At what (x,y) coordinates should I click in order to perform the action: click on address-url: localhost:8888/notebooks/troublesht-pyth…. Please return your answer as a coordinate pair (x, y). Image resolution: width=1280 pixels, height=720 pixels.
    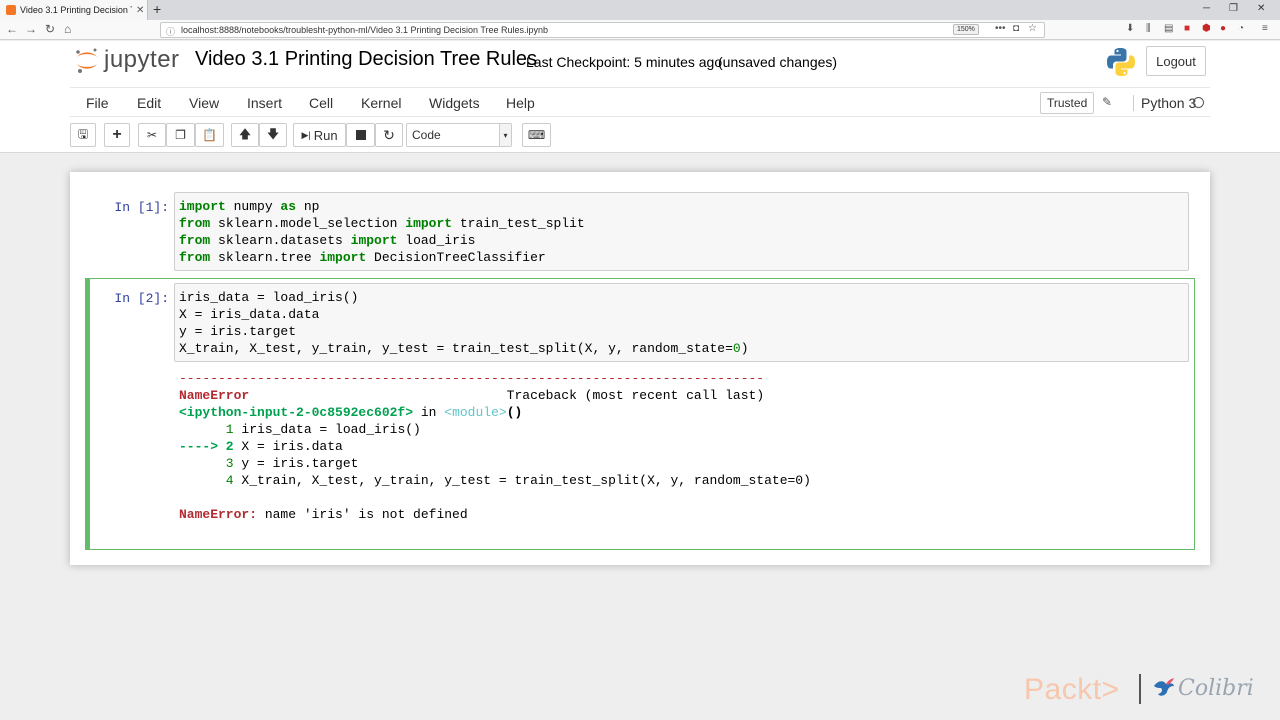
    Looking at the image, I should click on (365, 30).